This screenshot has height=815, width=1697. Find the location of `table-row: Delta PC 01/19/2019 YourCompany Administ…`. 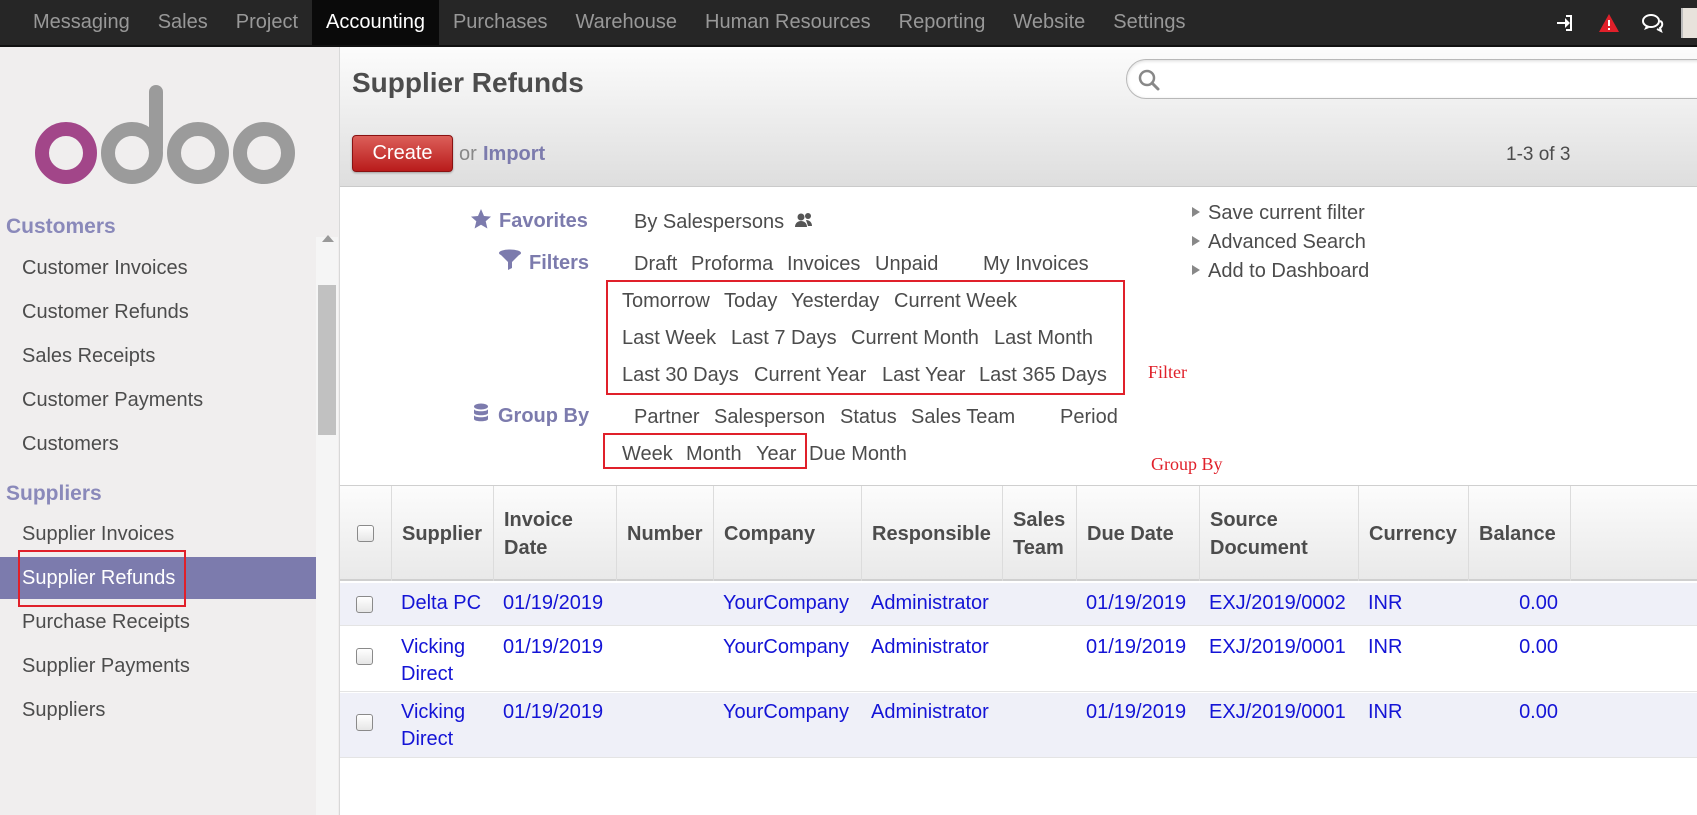

table-row: Delta PC 01/19/2019 YourCompany Administ… is located at coordinates (1018, 604).